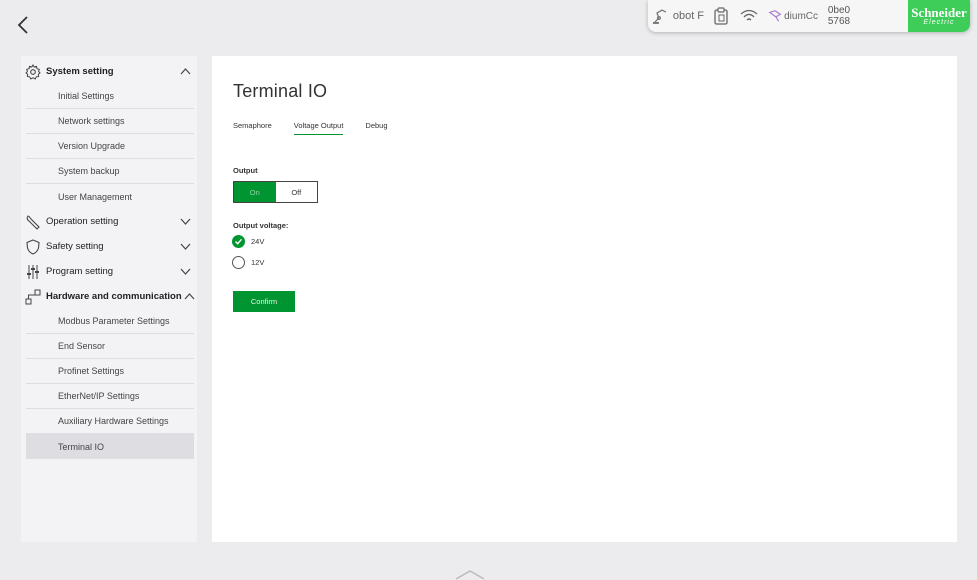 The height and width of the screenshot is (580, 977). Describe the element at coordinates (264, 301) in the screenshot. I see `confirm-button: Confirm` at that location.